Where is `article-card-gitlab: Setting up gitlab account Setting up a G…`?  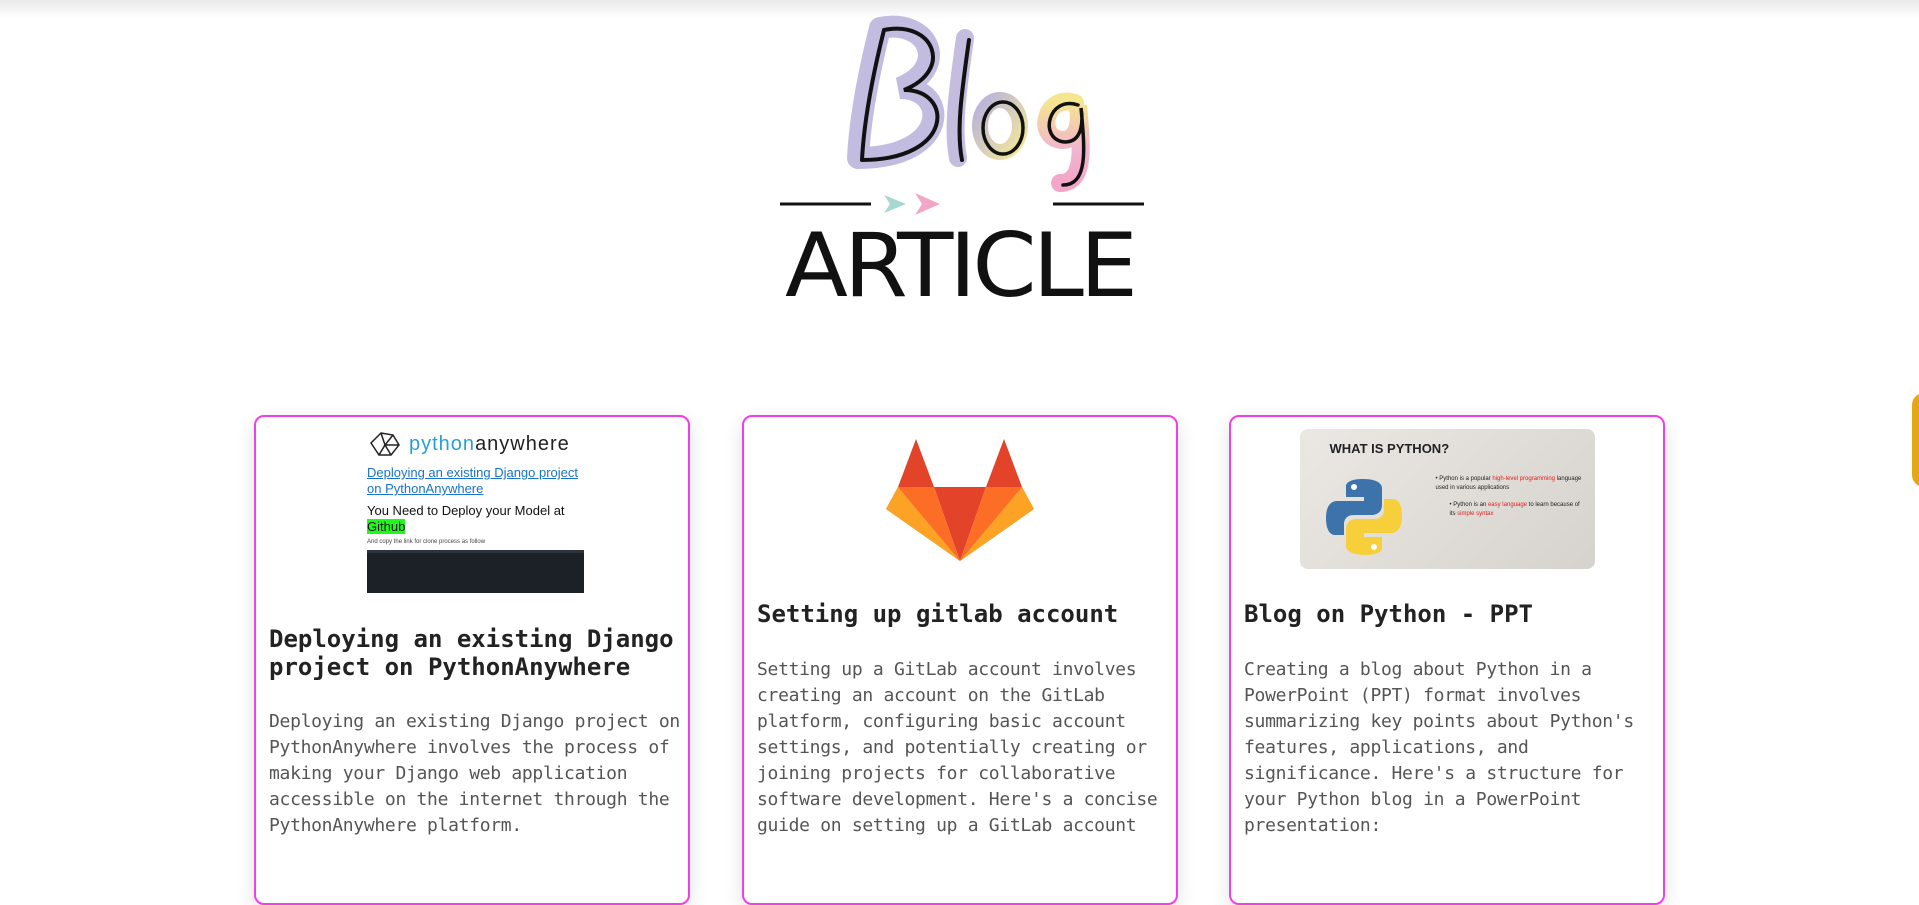 article-card-gitlab: Setting up gitlab account Setting up a G… is located at coordinates (960, 660).